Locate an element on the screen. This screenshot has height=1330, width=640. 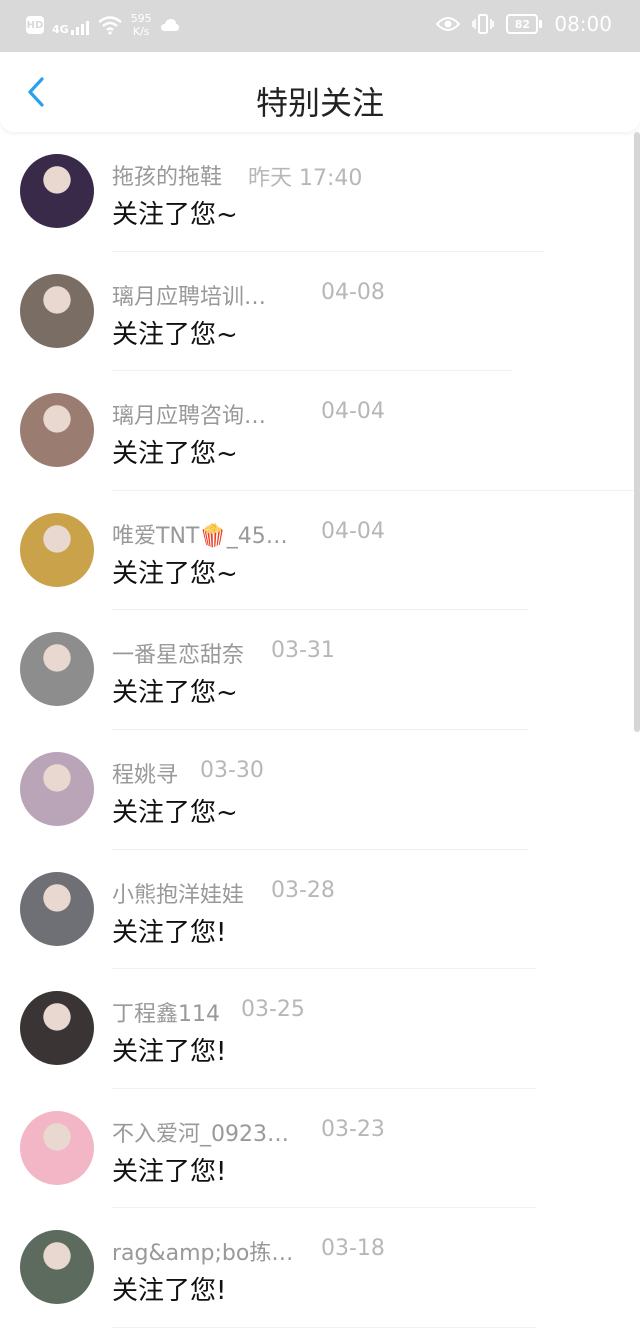
list-item: 小熊抱洋娃娃 03-28 关注了您! is located at coordinates (320, 910).